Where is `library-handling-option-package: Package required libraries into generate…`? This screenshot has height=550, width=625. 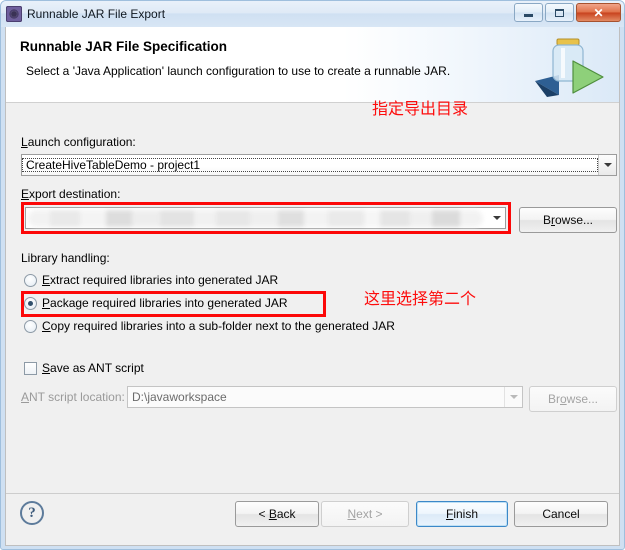 library-handling-option-package: Package required libraries into generate… is located at coordinates (155, 303).